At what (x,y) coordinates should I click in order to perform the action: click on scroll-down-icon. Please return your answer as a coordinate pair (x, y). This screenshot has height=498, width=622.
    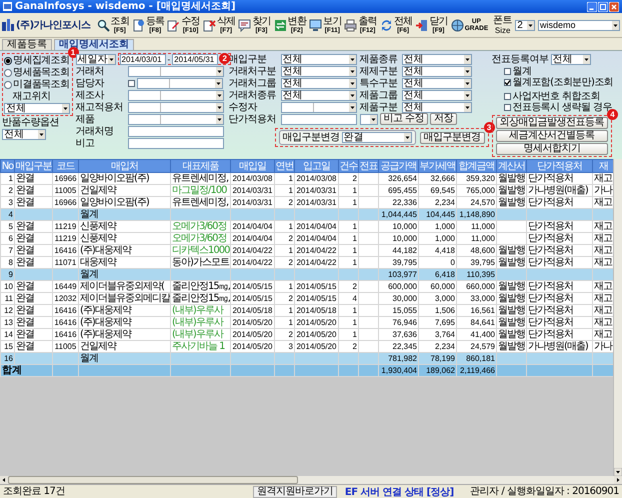
    Looking at the image, I should click on (618, 472).